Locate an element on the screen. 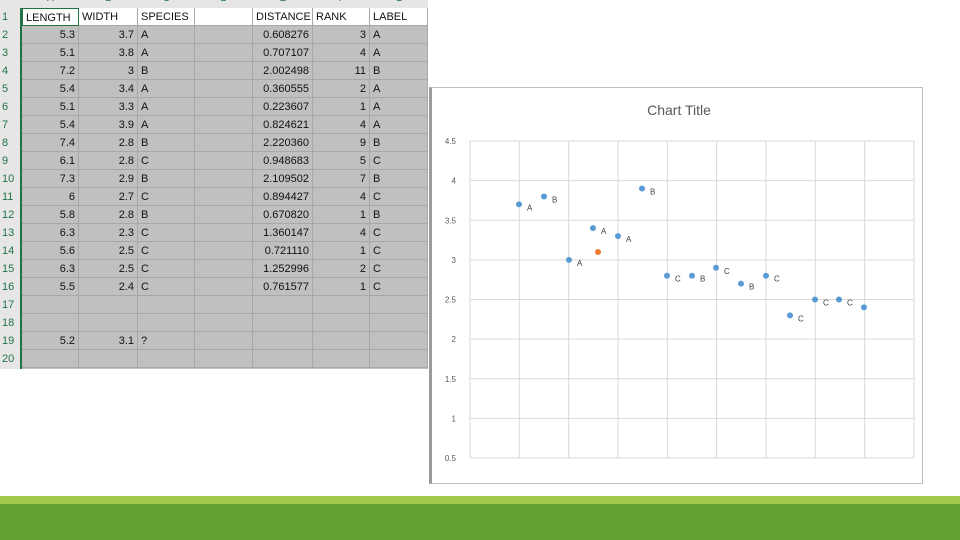 The image size is (960, 540). row-number: 4 is located at coordinates (10, 71).